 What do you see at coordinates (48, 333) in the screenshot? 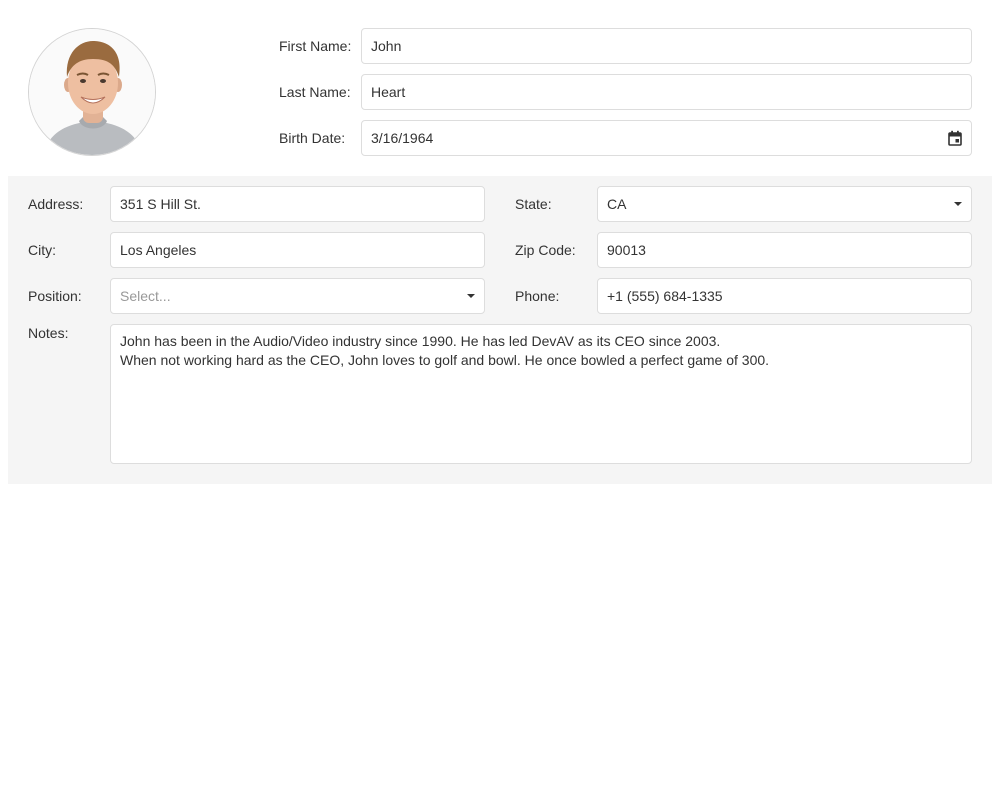
I see `notes-label: Notes:` at bounding box center [48, 333].